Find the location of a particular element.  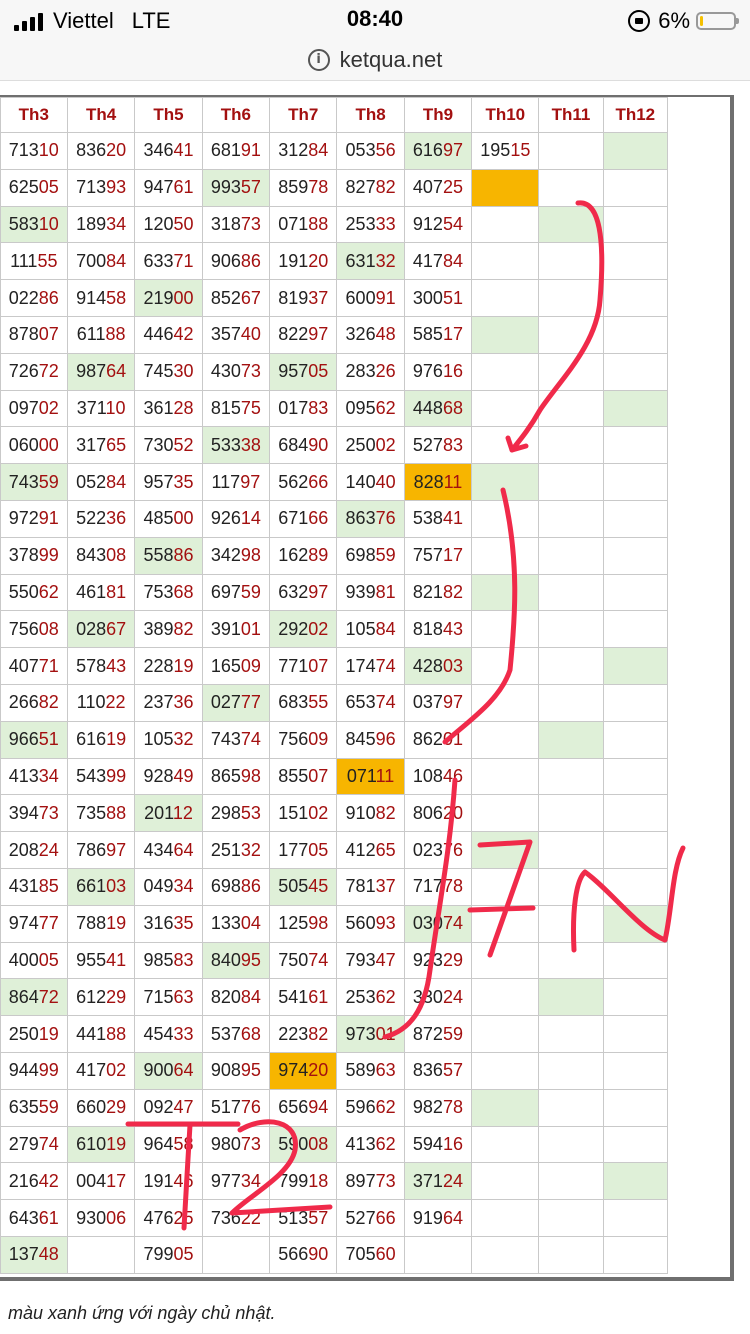

cell-tail-digits: 66 is located at coordinates (318, 518).